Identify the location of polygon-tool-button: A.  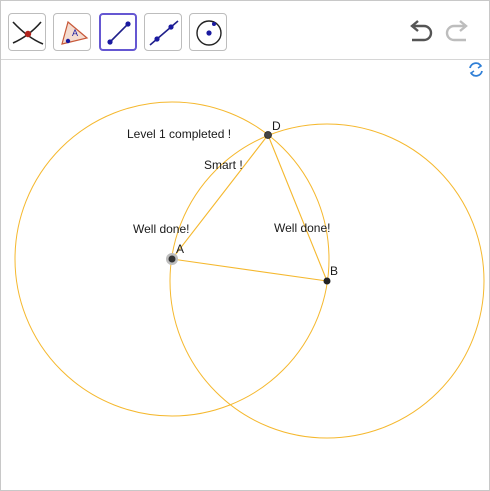
(72, 32).